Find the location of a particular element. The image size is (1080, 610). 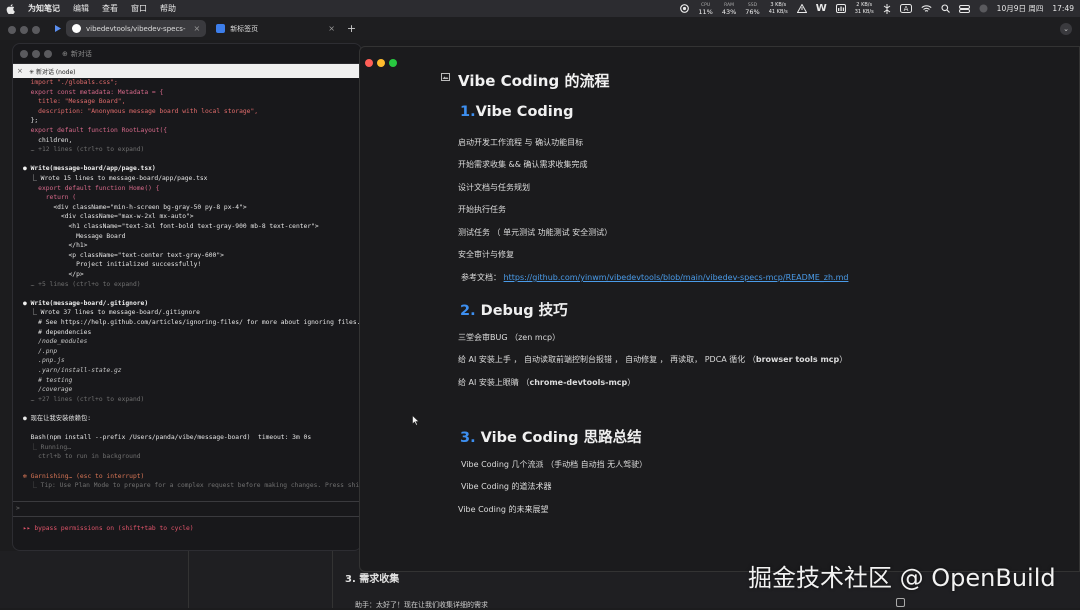

ssd-stat: SSD 76% is located at coordinates (752, 9).